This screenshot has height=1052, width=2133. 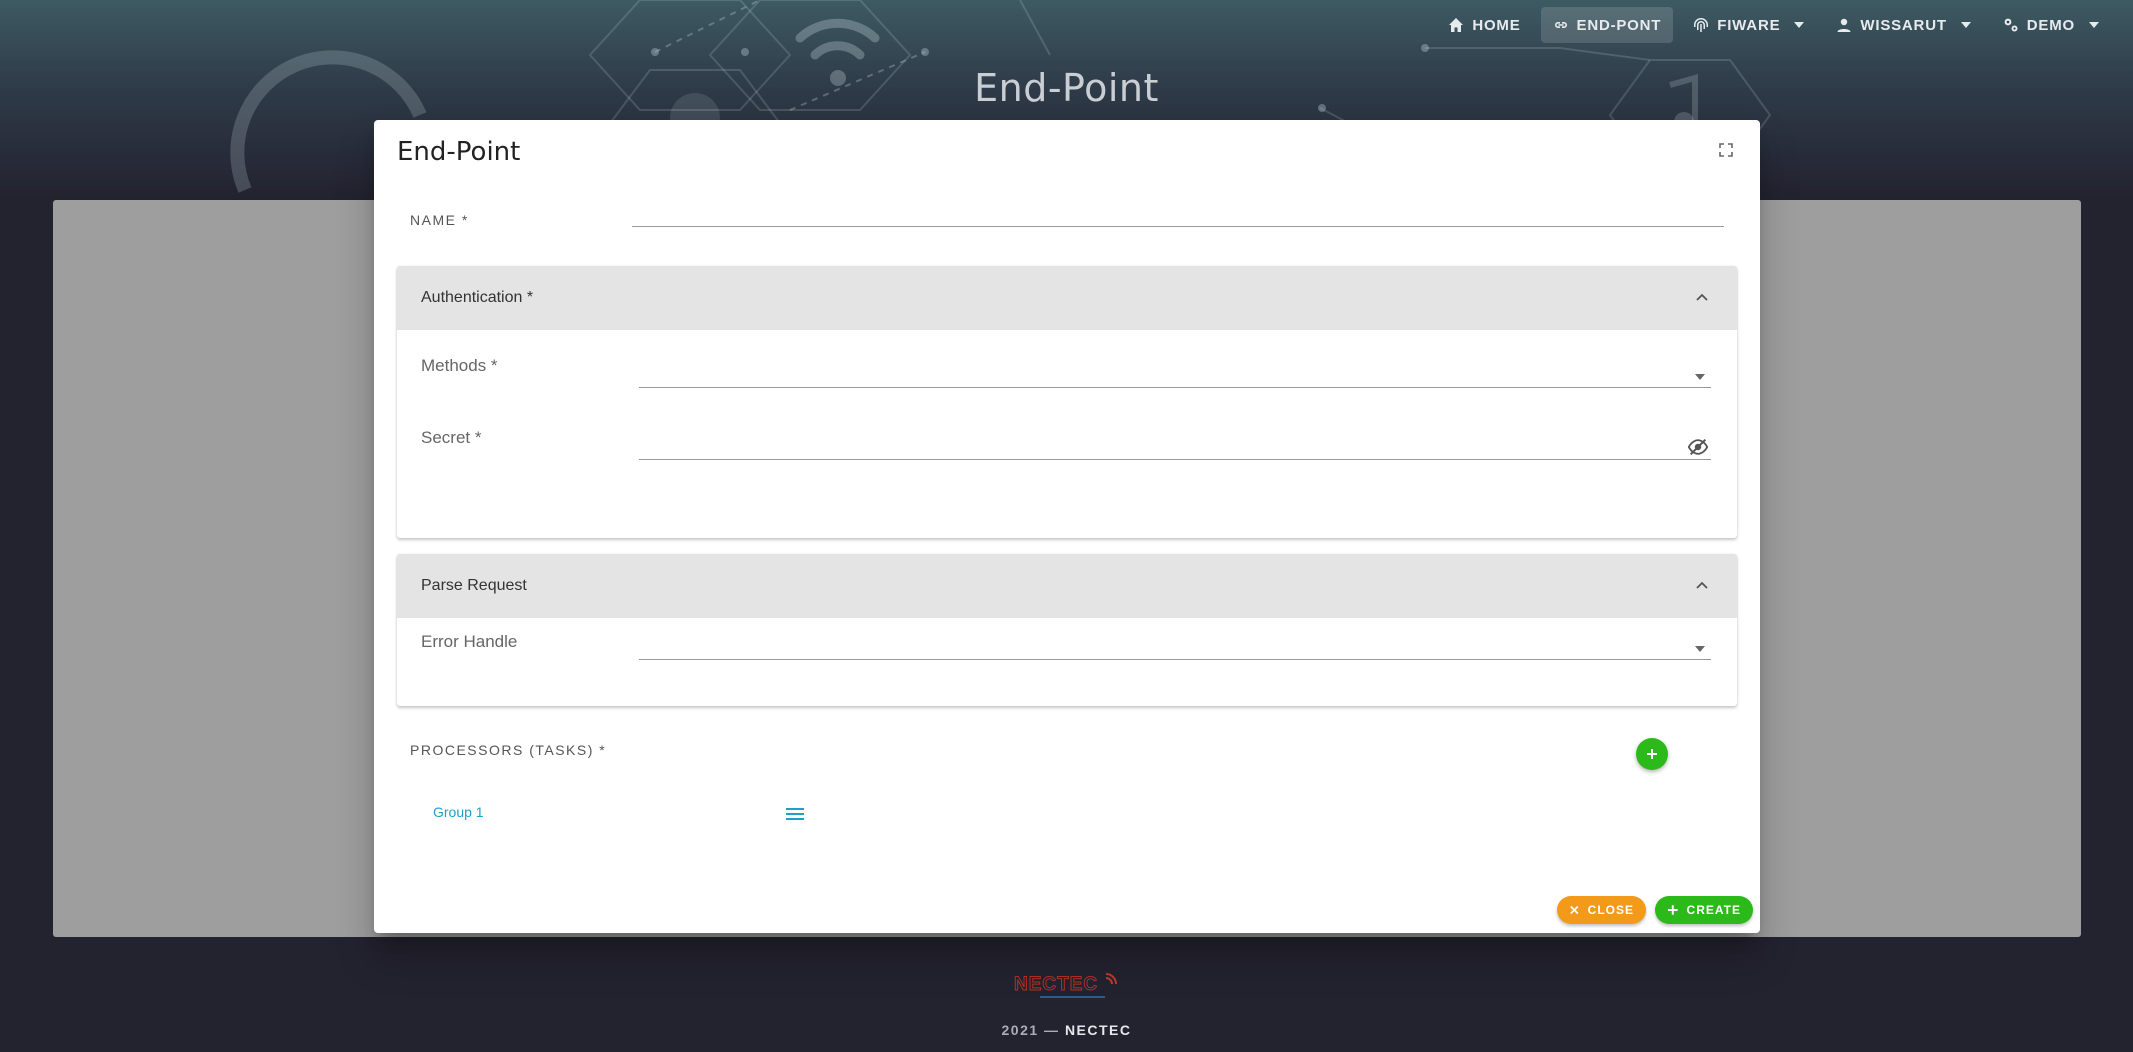 I want to click on nav-home: HOME, so click(x=1484, y=25).